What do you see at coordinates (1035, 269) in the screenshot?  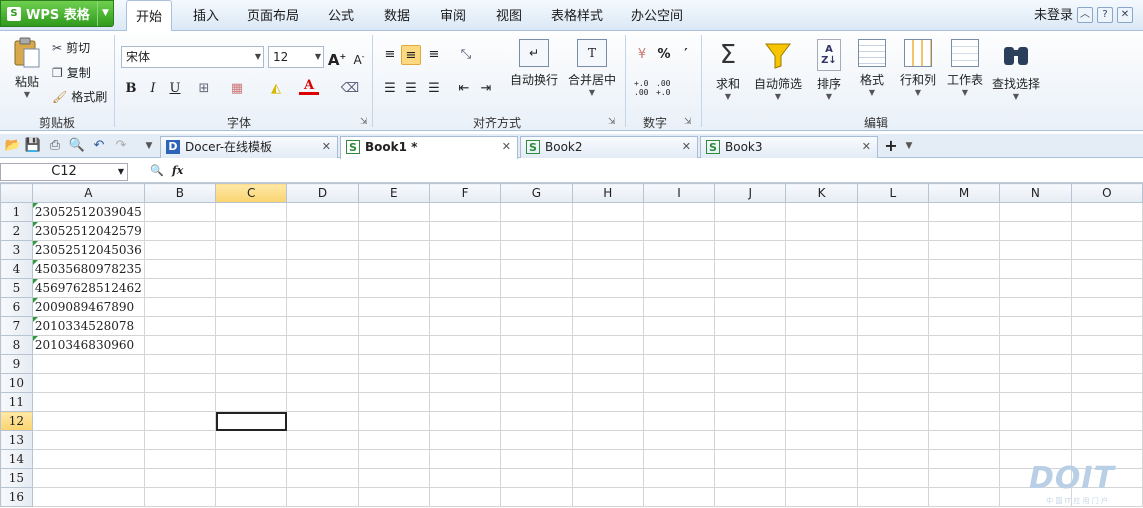 I see `cell-n4` at bounding box center [1035, 269].